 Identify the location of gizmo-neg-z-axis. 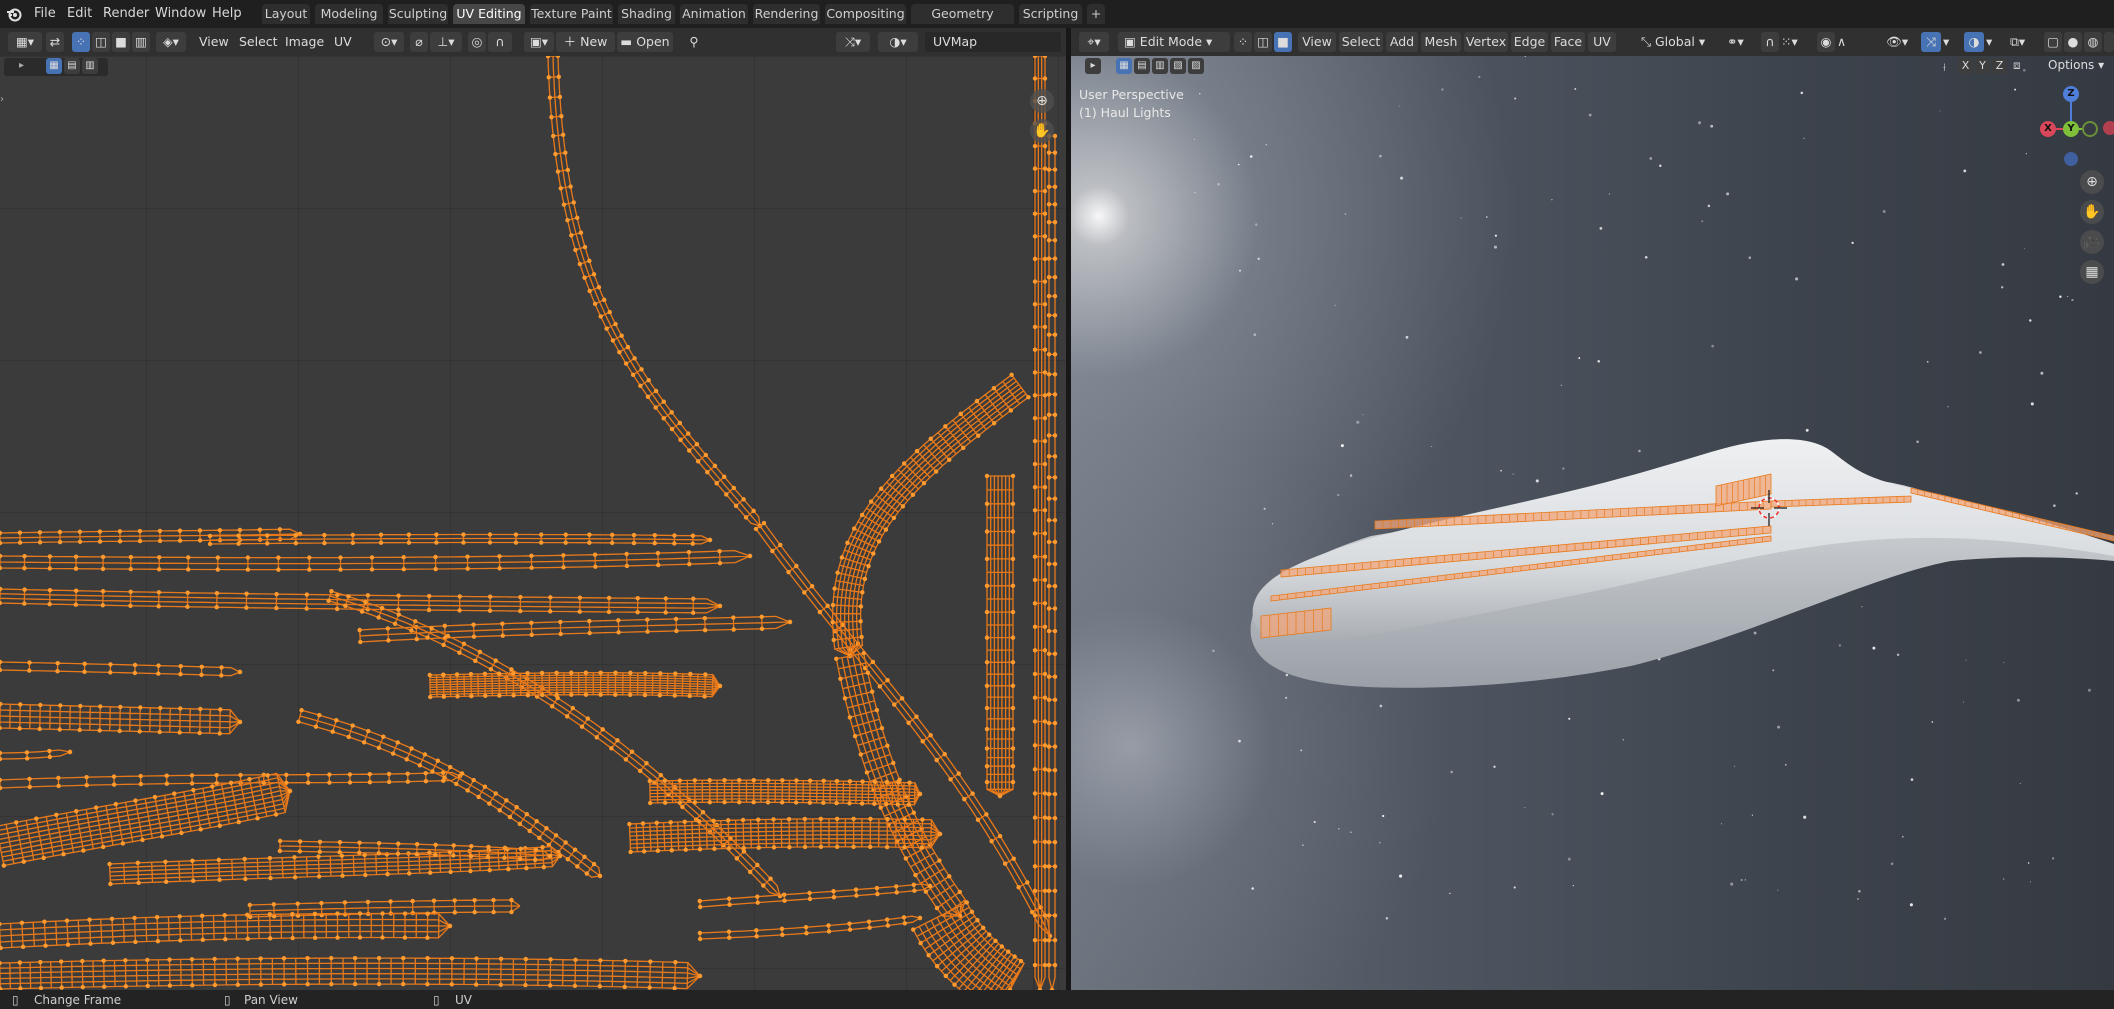
(2071, 159).